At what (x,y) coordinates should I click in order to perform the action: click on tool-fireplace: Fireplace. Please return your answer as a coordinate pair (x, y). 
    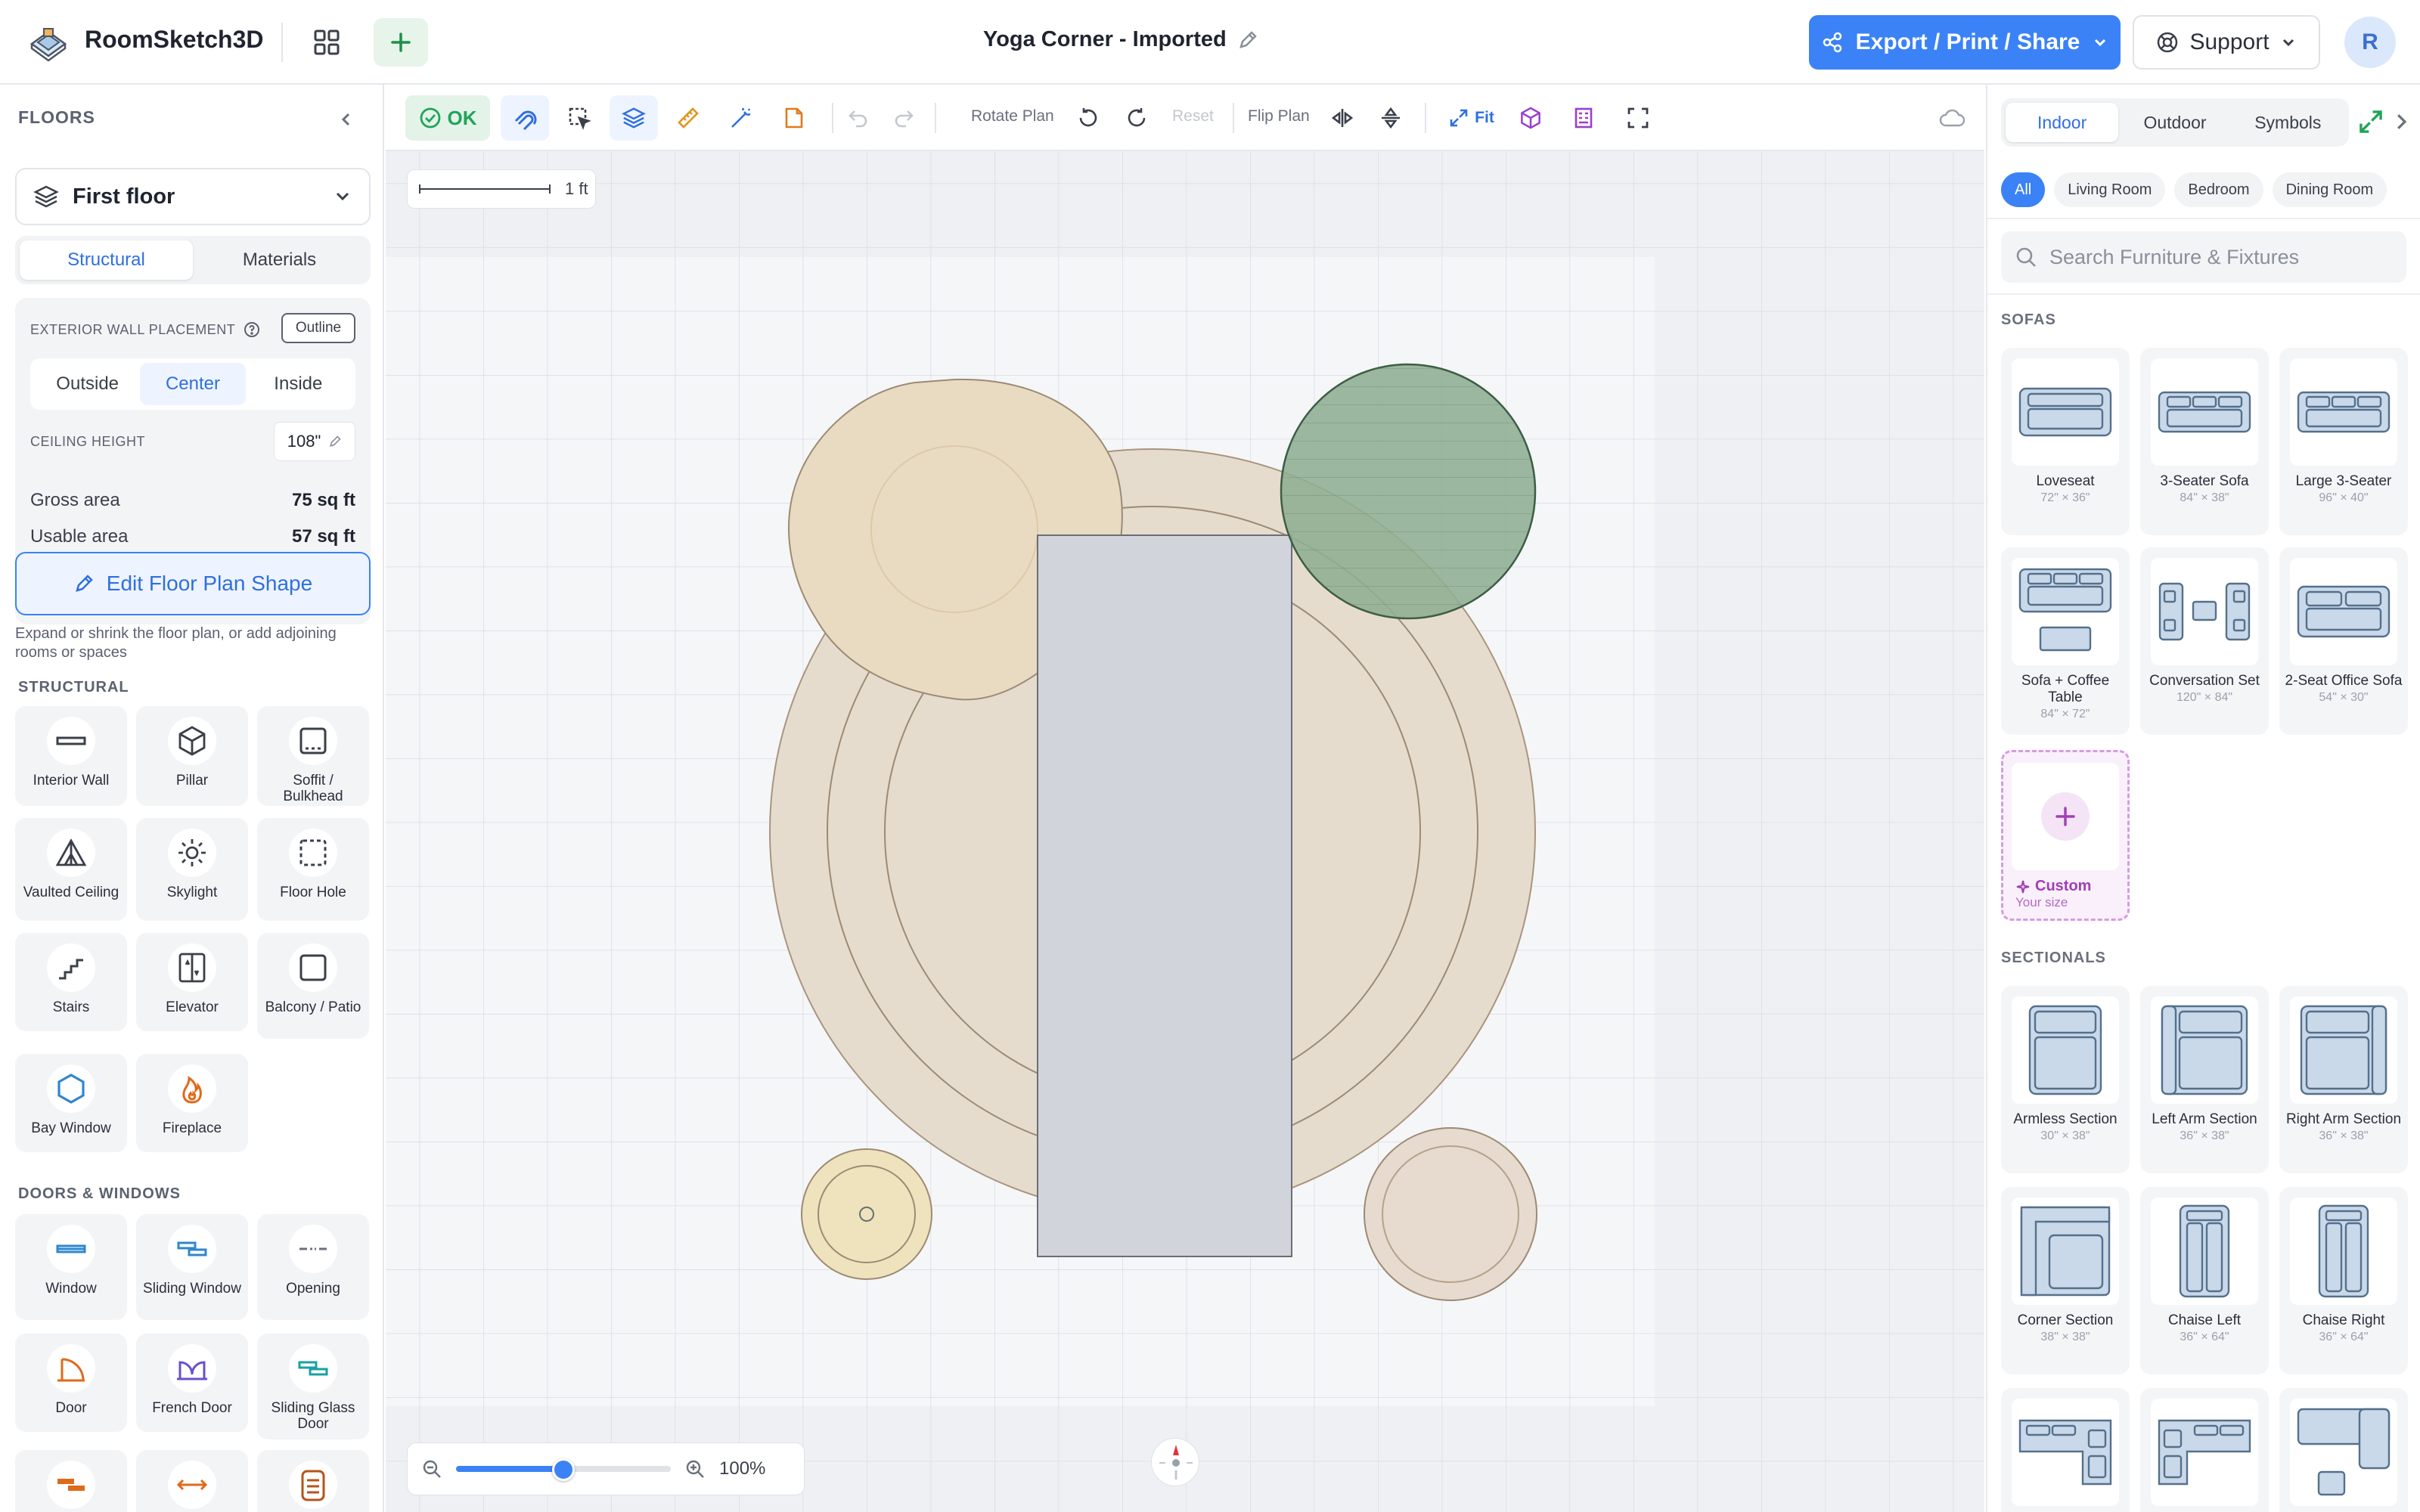
    Looking at the image, I should click on (192, 1103).